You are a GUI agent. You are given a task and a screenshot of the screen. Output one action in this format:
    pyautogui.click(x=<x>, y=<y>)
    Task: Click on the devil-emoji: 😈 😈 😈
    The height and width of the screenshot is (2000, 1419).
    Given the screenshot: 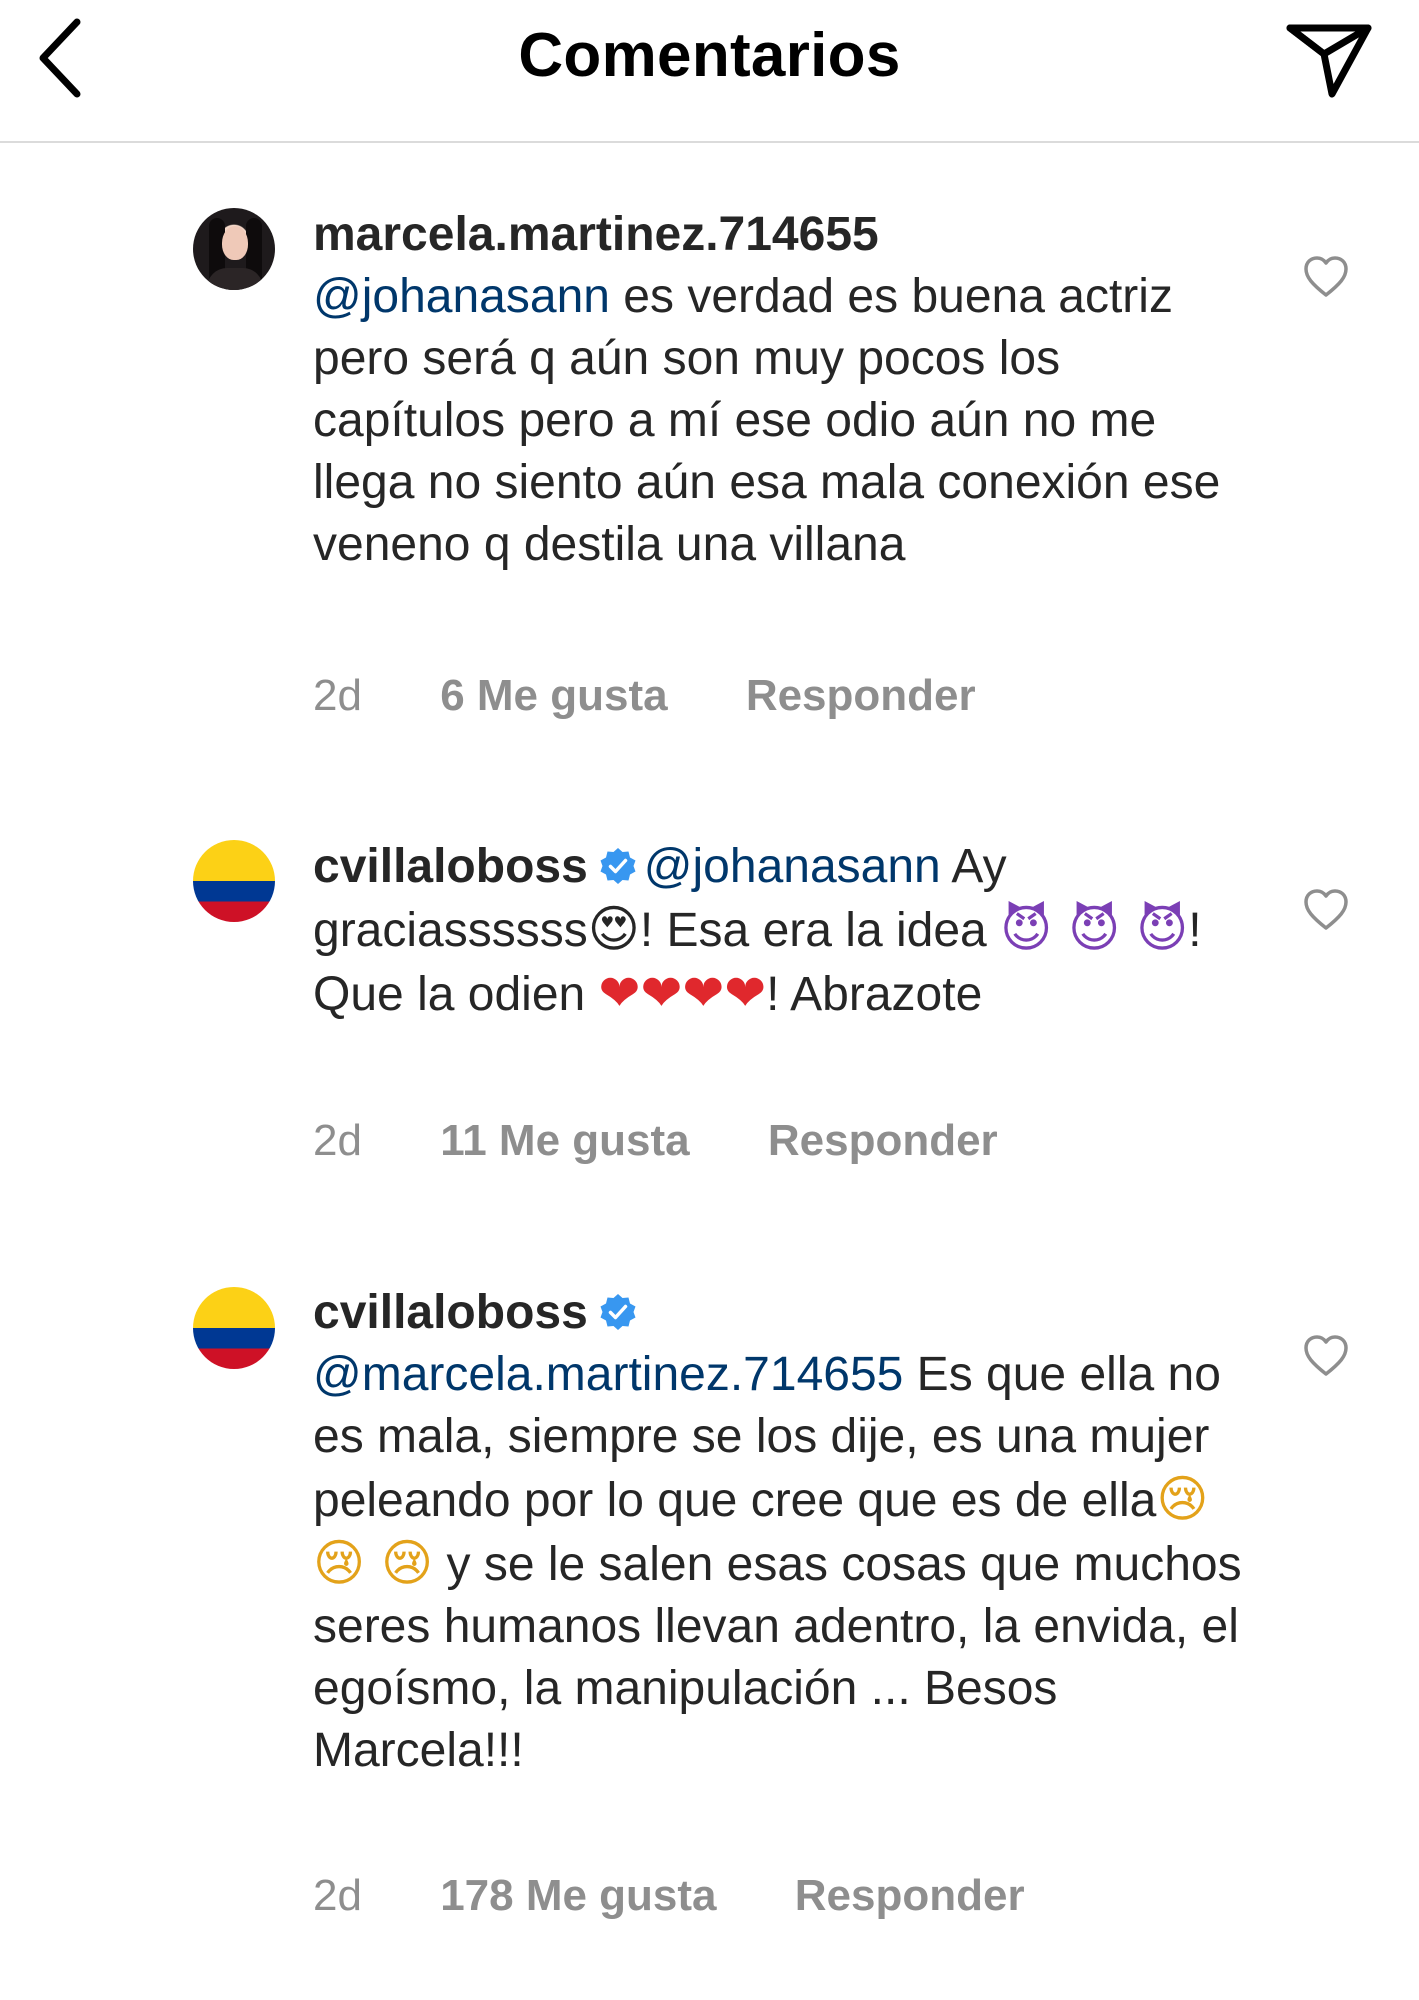 What is the action you would take?
    pyautogui.click(x=1094, y=929)
    